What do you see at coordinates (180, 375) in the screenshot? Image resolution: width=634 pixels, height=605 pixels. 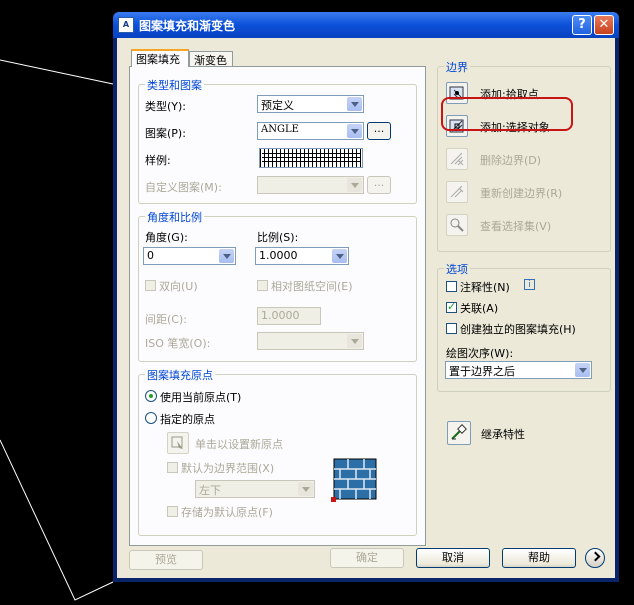 I see `hatch-origin-title: 图案填充原点` at bounding box center [180, 375].